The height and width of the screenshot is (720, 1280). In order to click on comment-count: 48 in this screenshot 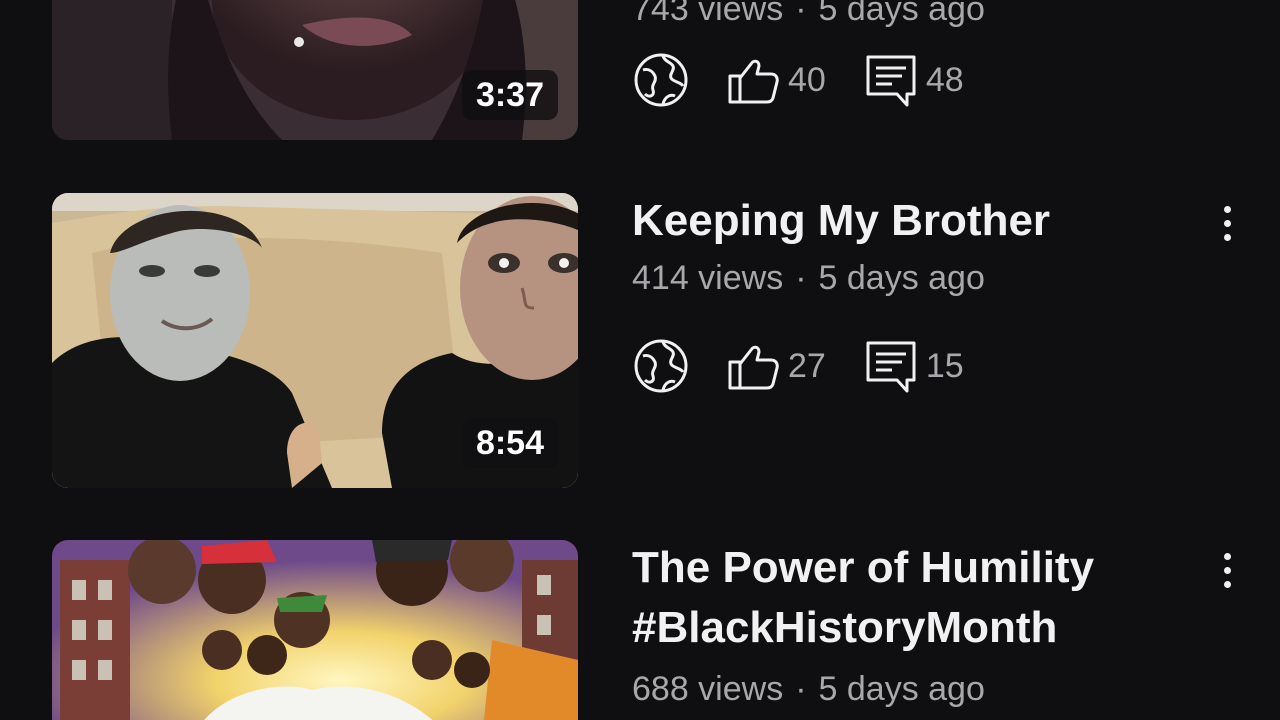, I will do `click(944, 79)`.